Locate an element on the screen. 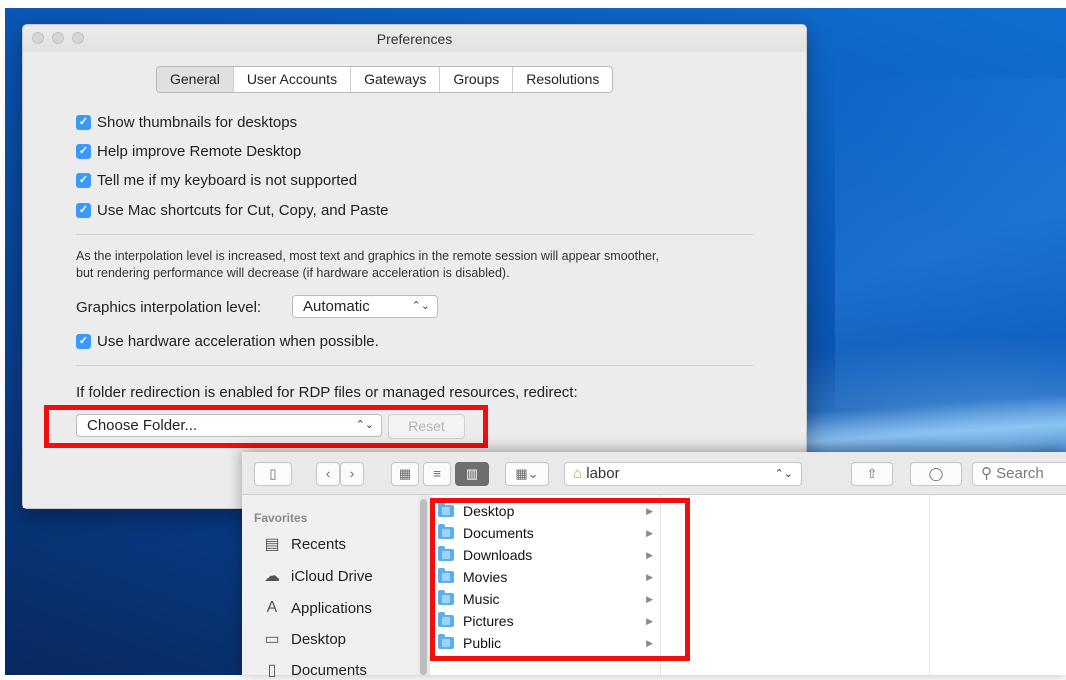 The width and height of the screenshot is (1066, 680). search-icon: ⚲ is located at coordinates (986, 473).